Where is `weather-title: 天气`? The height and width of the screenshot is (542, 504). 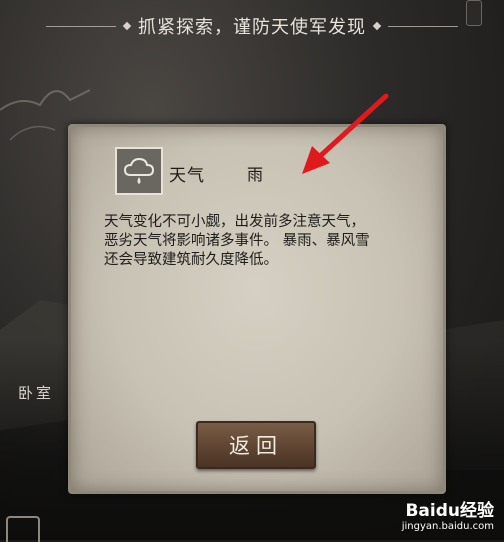
weather-title: 天气 is located at coordinates (187, 176).